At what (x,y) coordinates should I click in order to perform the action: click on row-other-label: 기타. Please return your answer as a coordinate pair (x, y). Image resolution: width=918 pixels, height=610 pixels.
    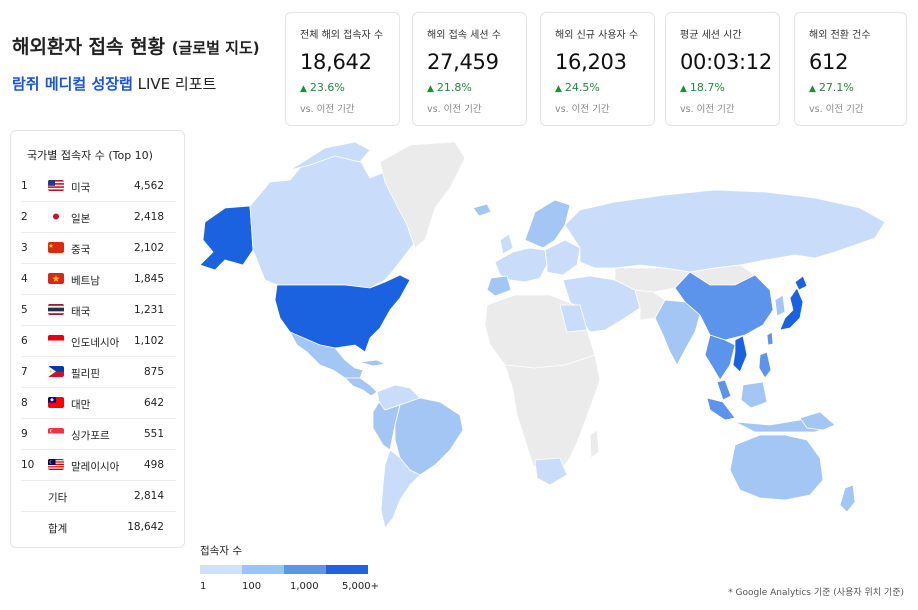
    Looking at the image, I should click on (58, 498).